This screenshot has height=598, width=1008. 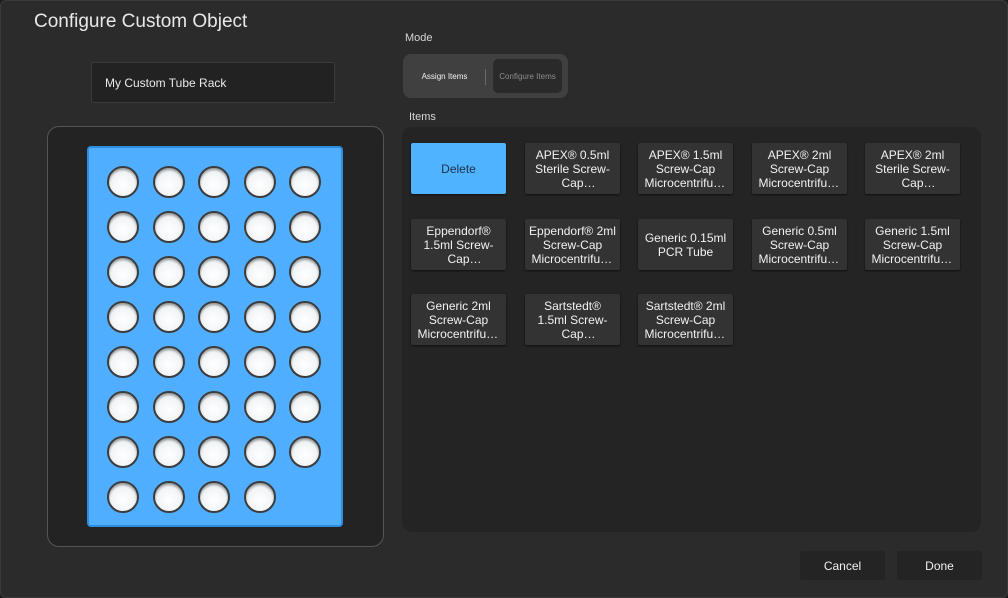 I want to click on delete-item-button: Delete, so click(x=458, y=168).